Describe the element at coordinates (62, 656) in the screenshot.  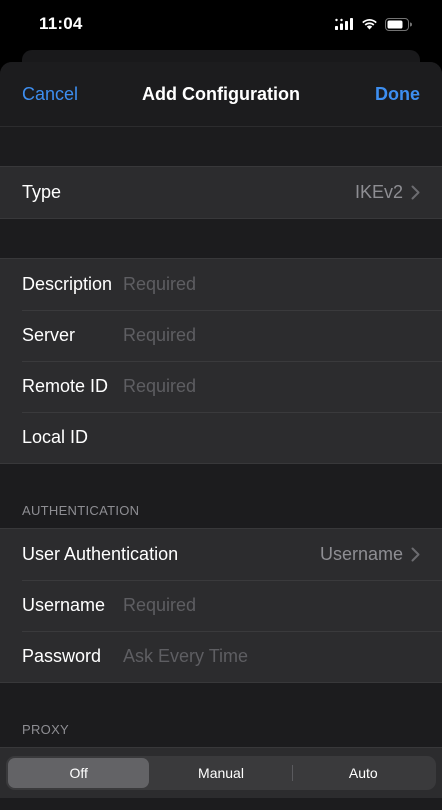
I see `password-label: Password` at that location.